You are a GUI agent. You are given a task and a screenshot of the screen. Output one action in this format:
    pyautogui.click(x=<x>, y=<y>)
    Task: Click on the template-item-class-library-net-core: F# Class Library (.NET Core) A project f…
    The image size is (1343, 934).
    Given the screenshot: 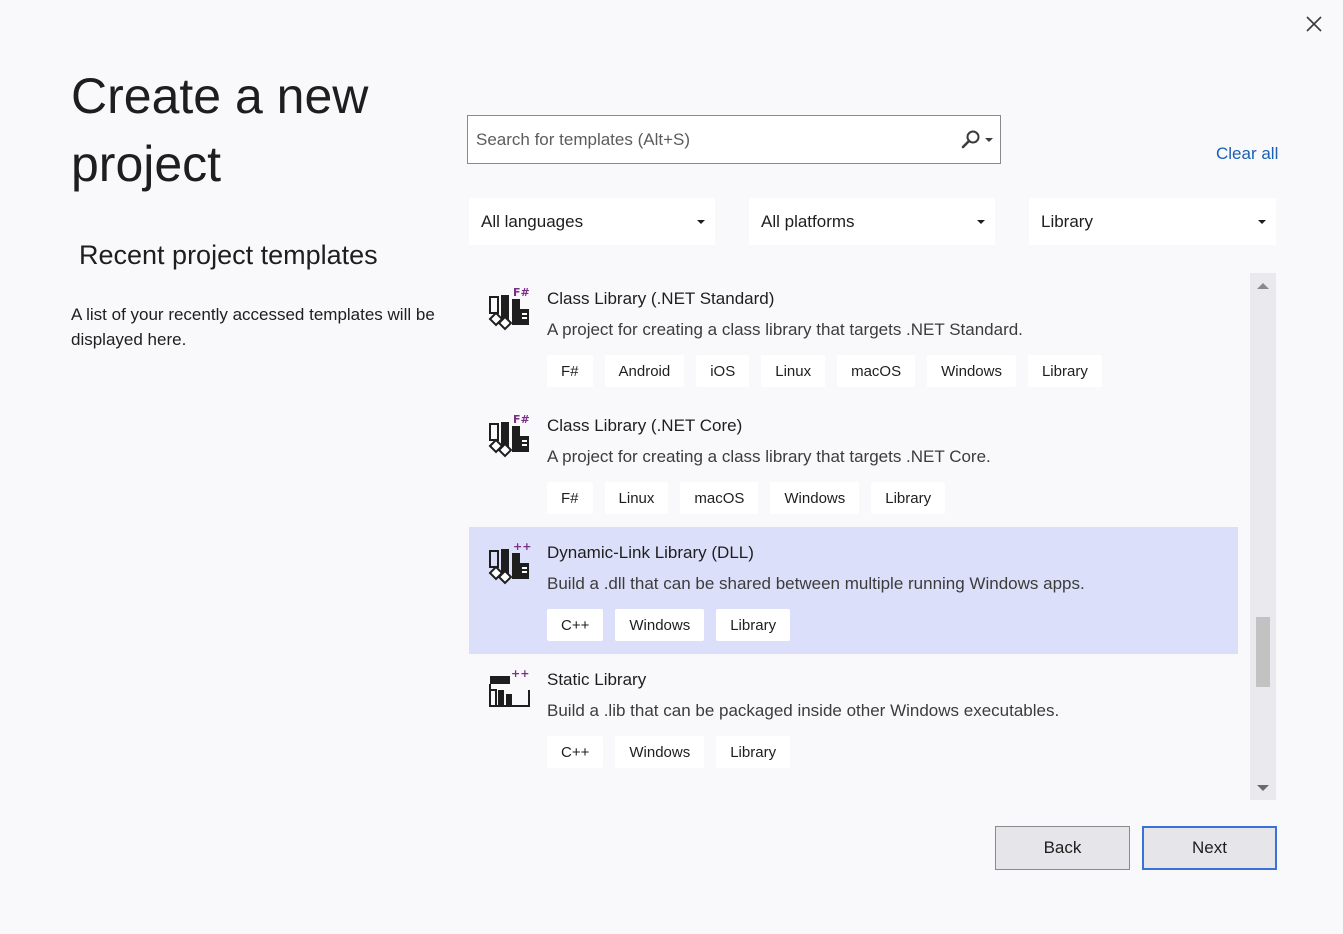 What is the action you would take?
    pyautogui.click(x=853, y=463)
    